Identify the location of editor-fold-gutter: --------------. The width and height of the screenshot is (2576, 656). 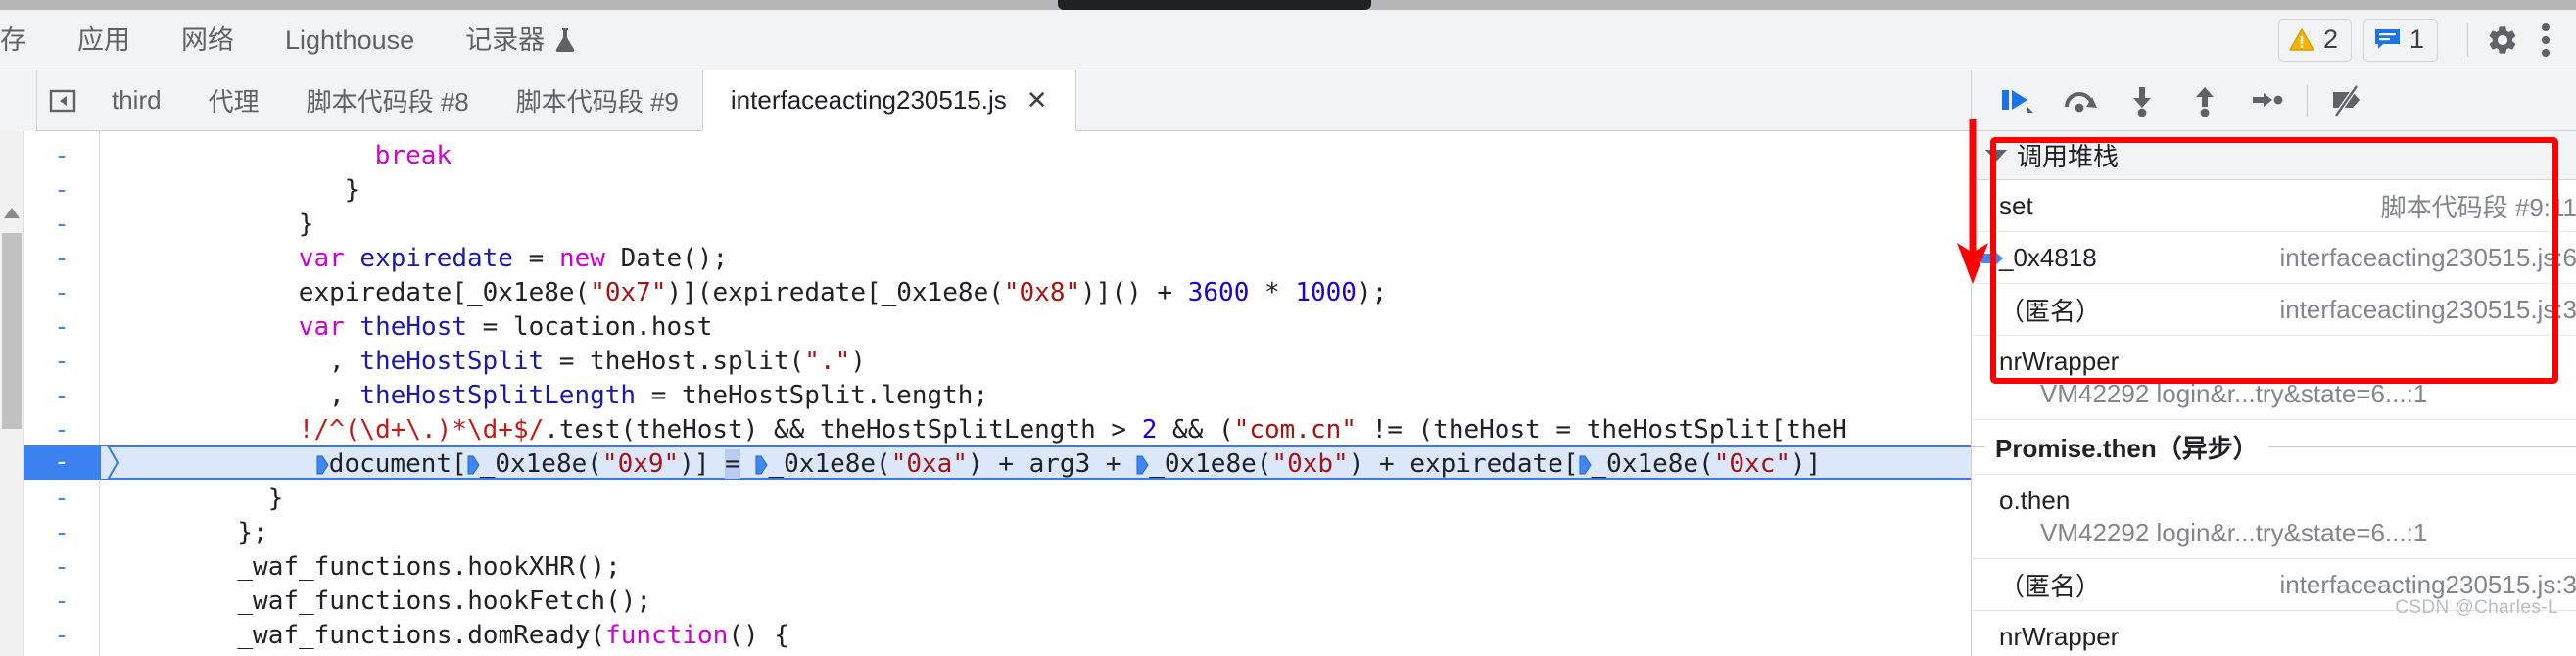
(62, 393).